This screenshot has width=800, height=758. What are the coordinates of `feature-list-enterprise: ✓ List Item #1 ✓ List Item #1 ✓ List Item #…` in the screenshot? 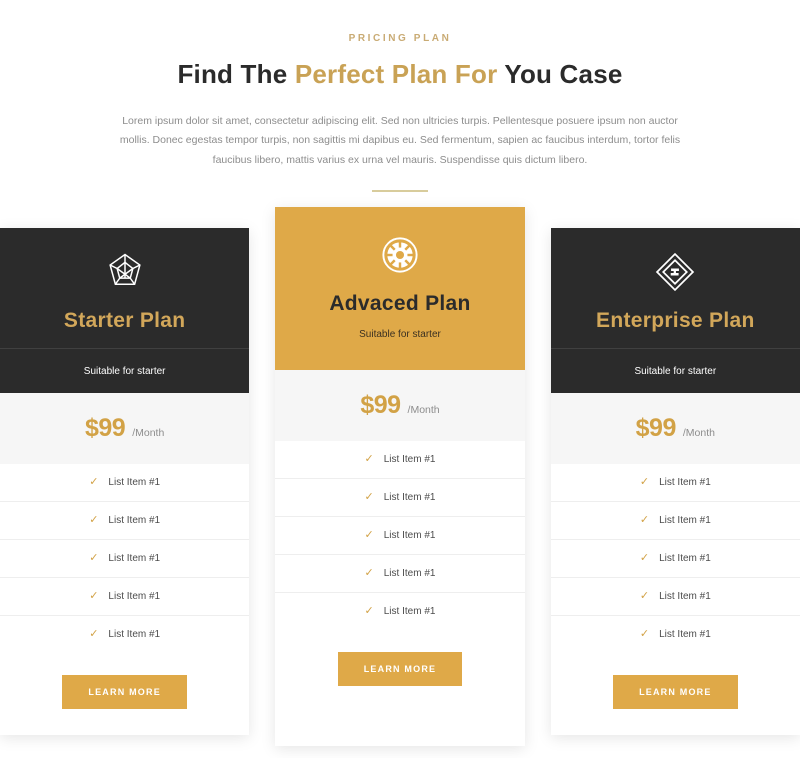 It's located at (675, 558).